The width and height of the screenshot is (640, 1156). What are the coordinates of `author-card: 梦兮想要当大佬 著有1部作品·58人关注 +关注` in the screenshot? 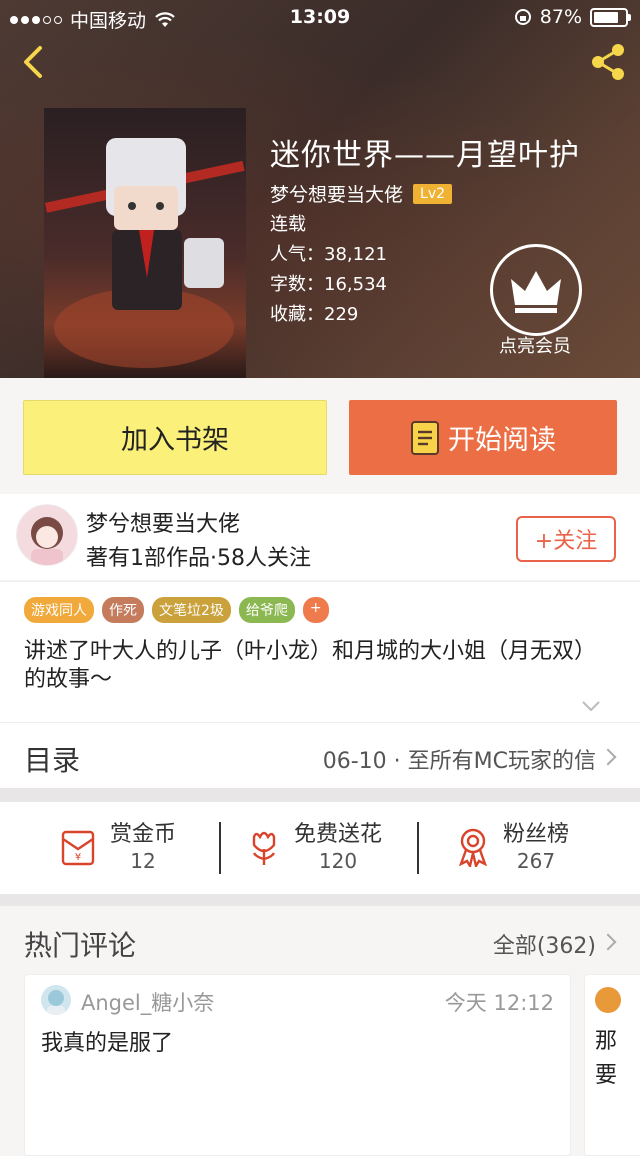 It's located at (320, 537).